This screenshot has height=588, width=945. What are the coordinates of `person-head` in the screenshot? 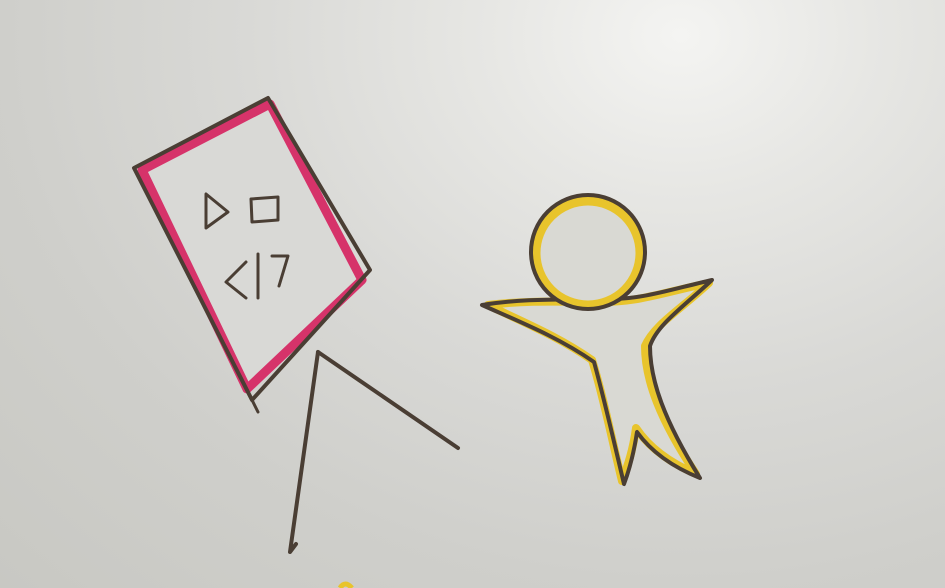 It's located at (588, 253).